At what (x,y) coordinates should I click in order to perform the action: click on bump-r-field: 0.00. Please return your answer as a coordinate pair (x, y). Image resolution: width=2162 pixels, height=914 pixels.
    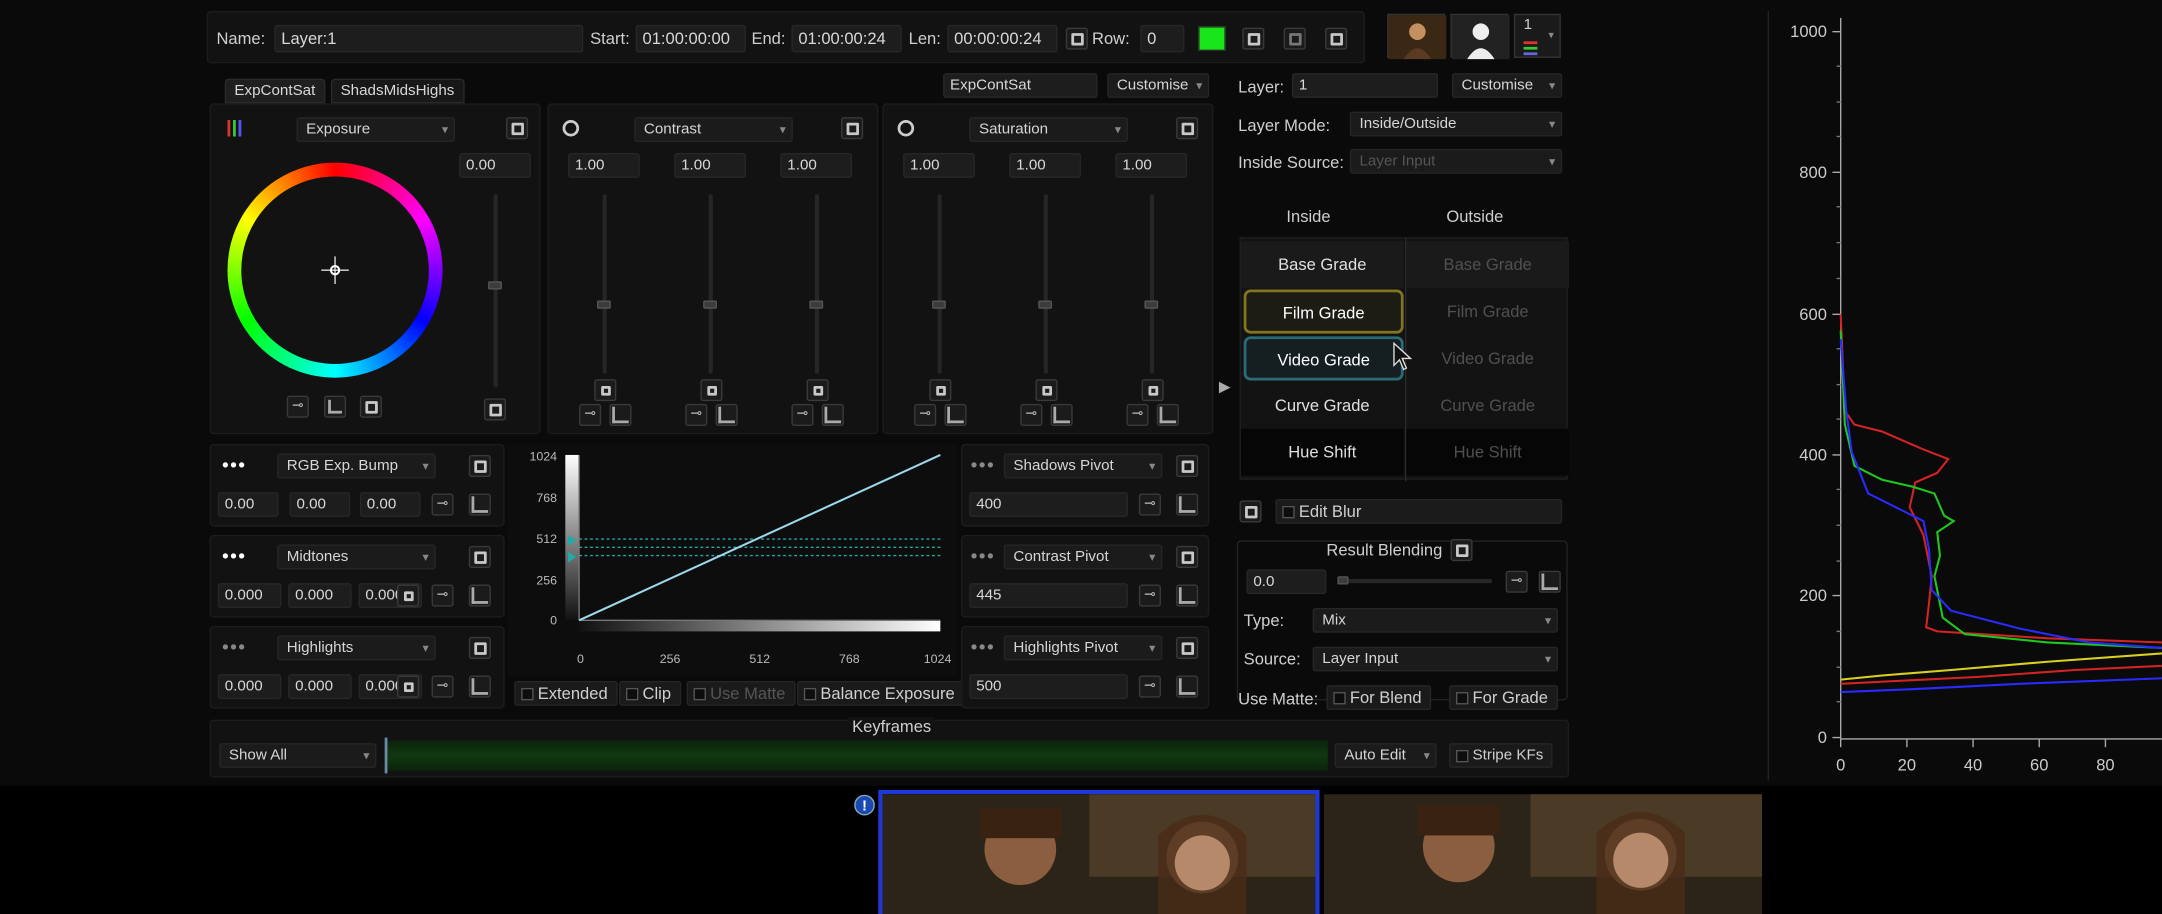
    Looking at the image, I should click on (248, 504).